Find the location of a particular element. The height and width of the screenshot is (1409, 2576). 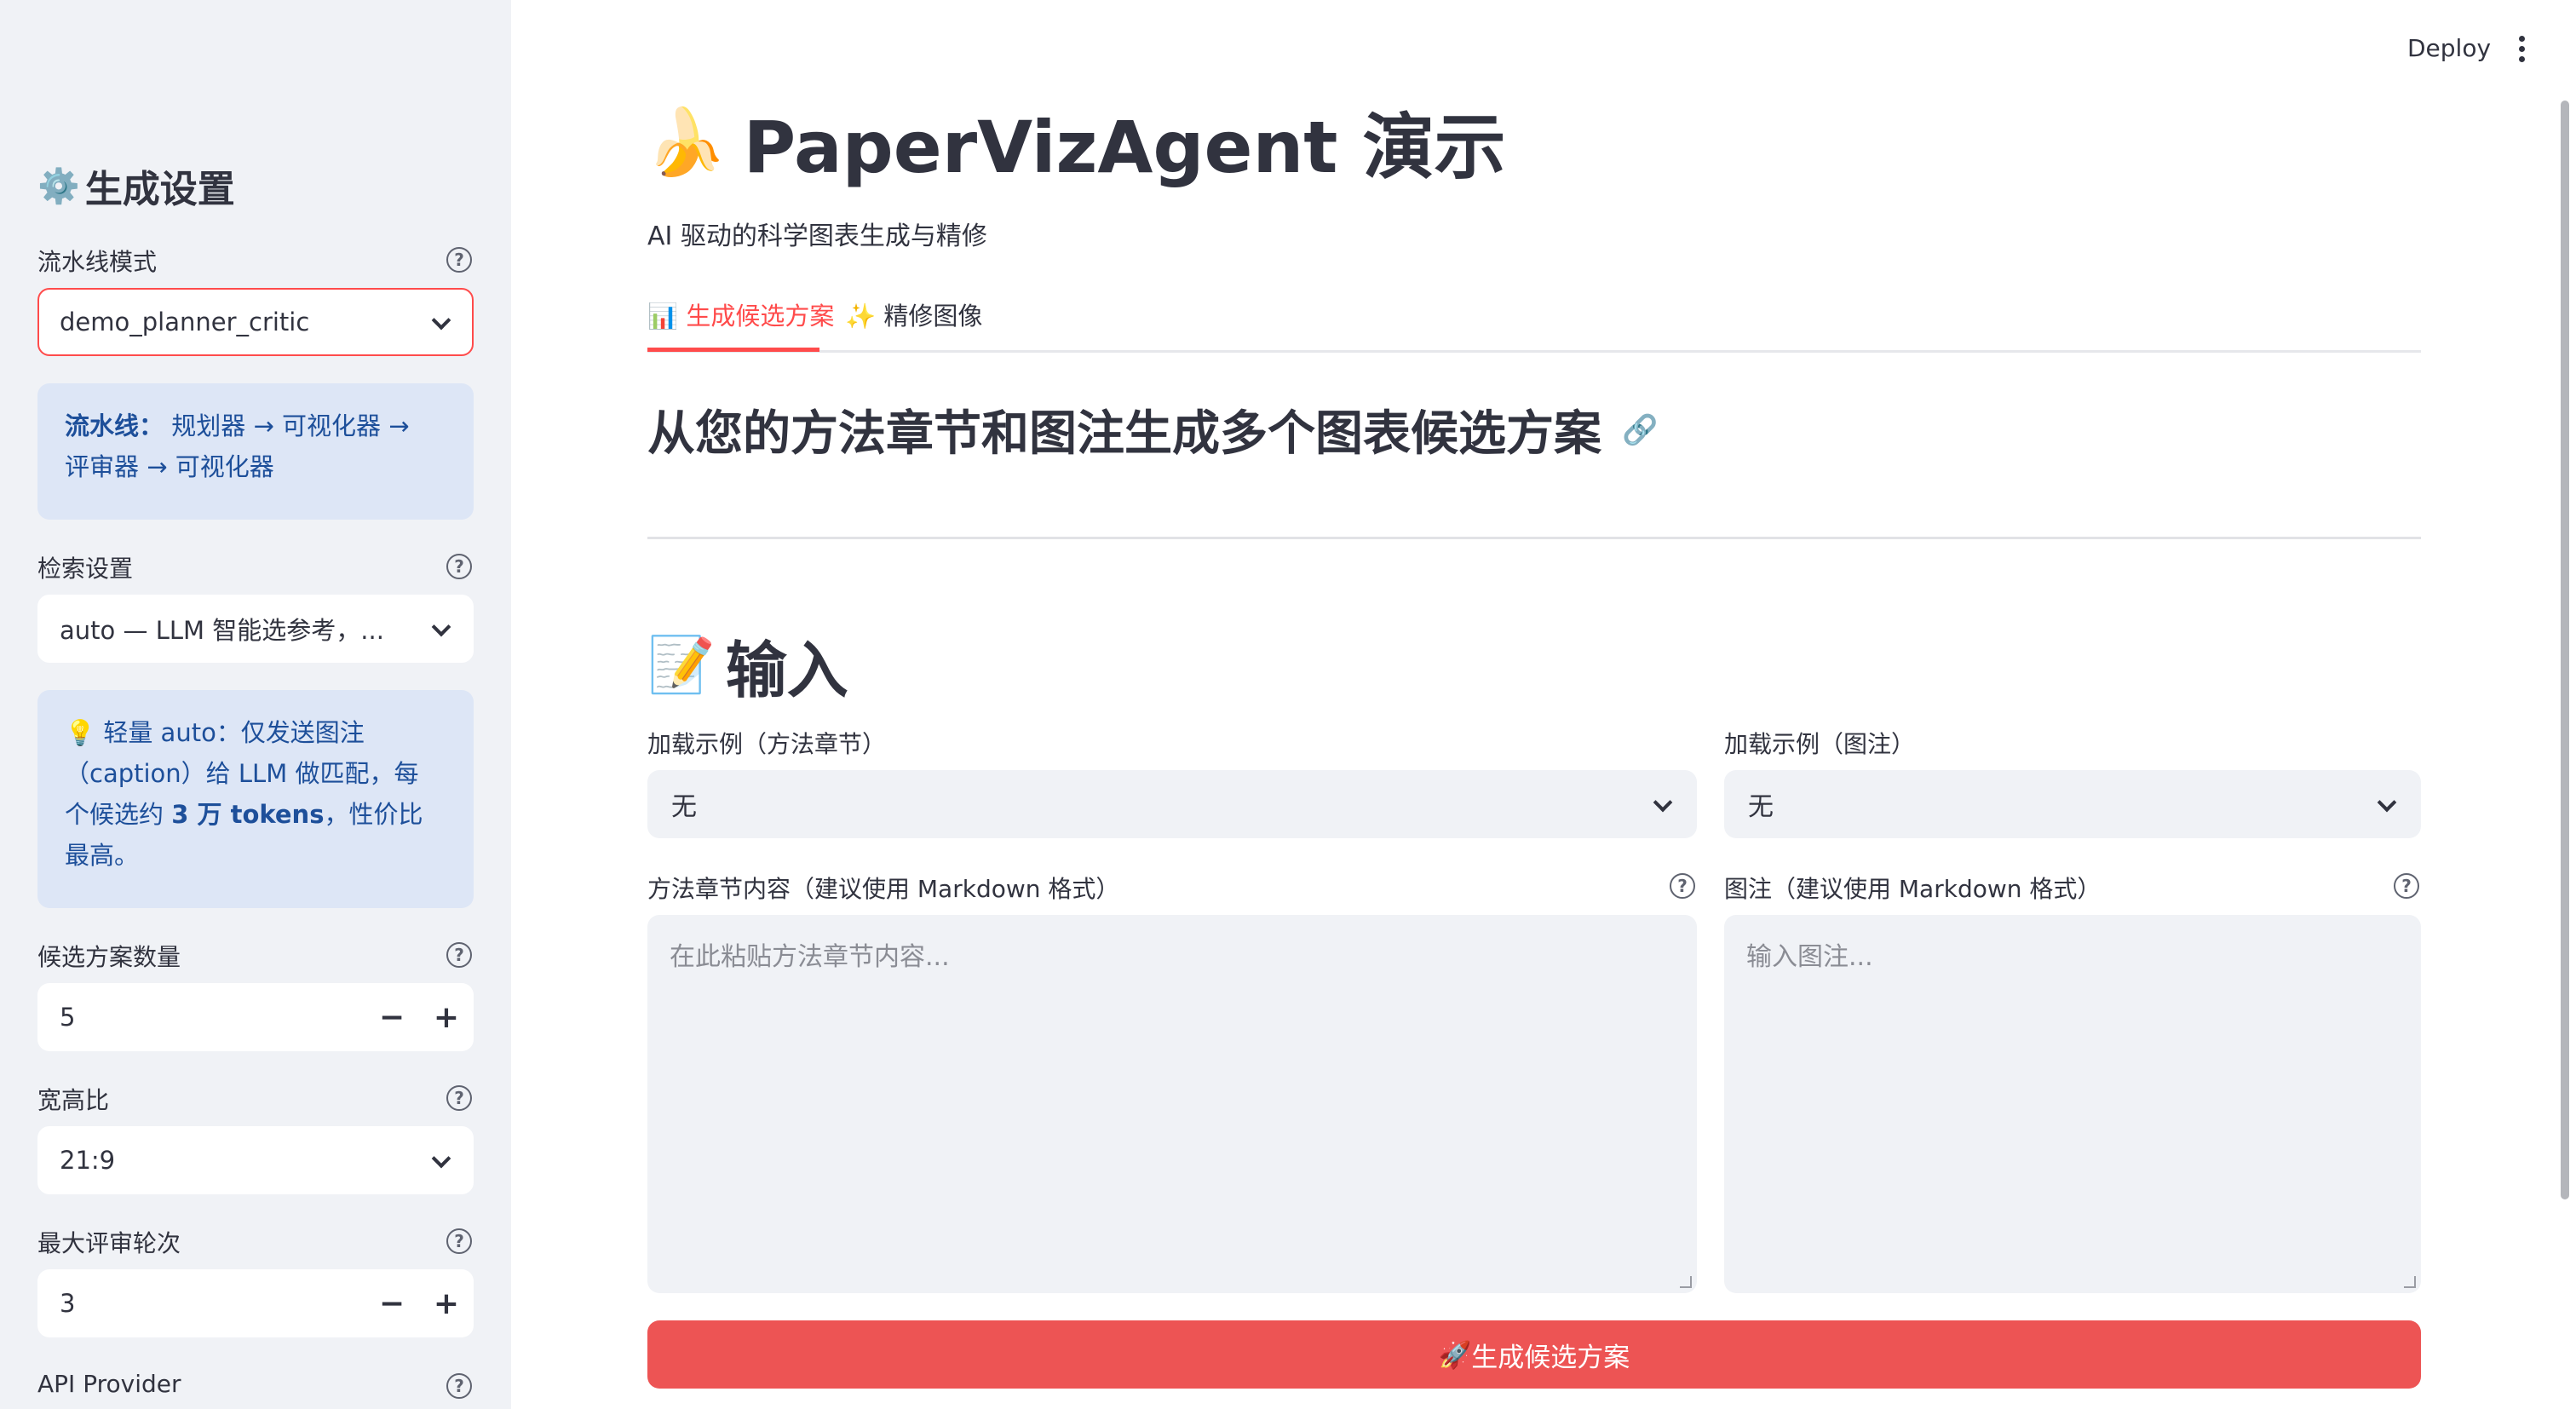

deploy-button: Deploy is located at coordinates (2449, 48).